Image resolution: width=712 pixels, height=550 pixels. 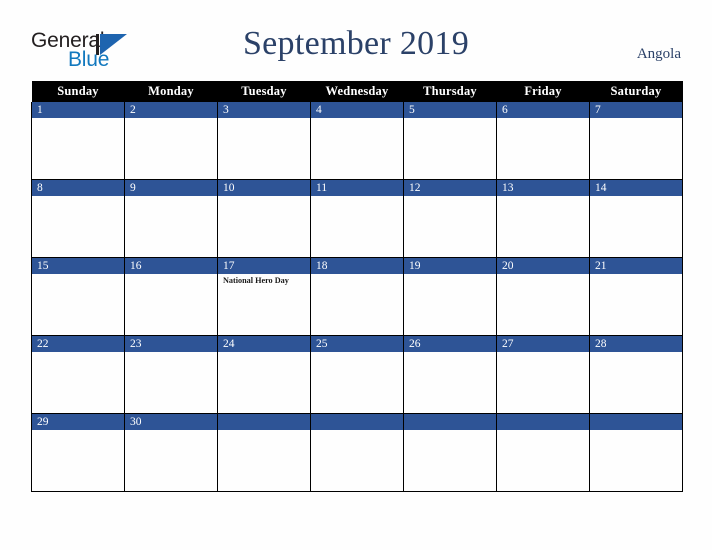 I want to click on day-number: 1, so click(x=78, y=110).